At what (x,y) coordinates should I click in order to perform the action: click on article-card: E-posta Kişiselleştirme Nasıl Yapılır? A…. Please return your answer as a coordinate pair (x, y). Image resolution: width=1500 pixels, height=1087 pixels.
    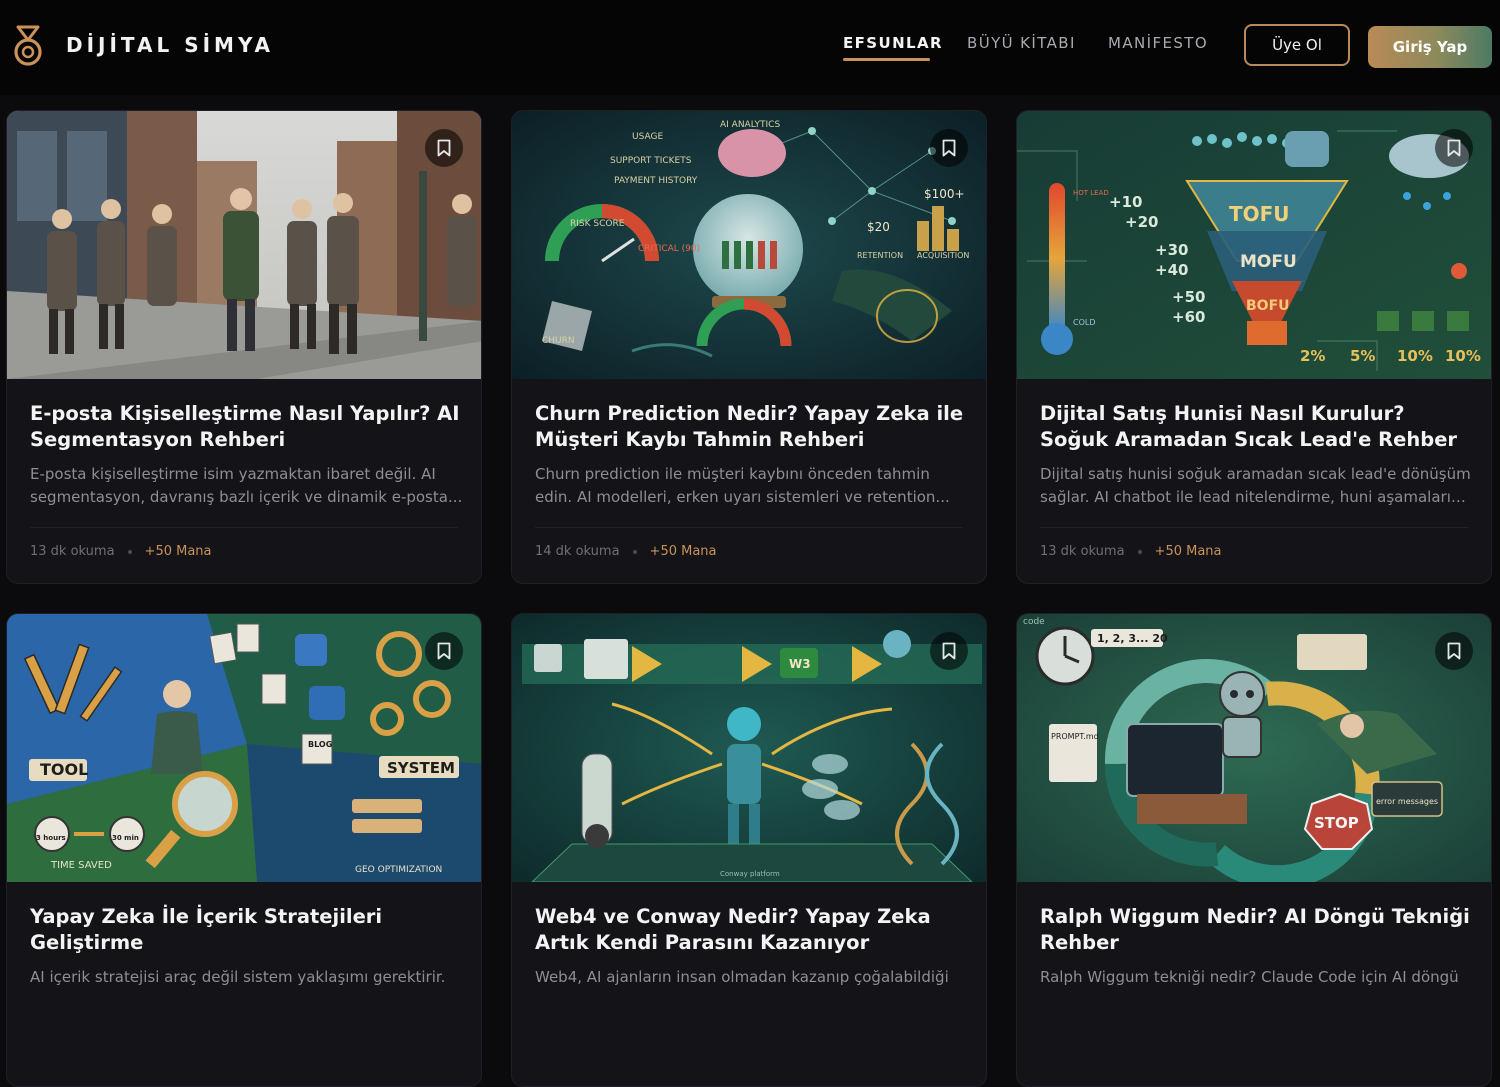
    Looking at the image, I should click on (244, 347).